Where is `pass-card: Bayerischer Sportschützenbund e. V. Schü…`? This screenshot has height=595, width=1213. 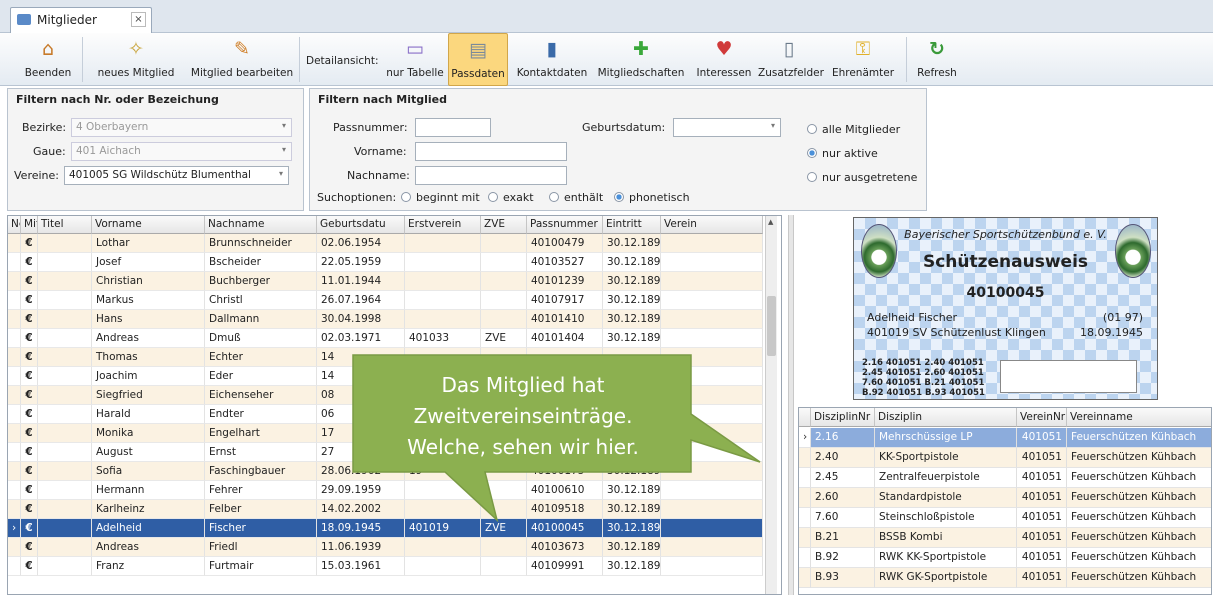
pass-card: Bayerischer Sportschützenbund e. V. Schü… is located at coordinates (1005, 308).